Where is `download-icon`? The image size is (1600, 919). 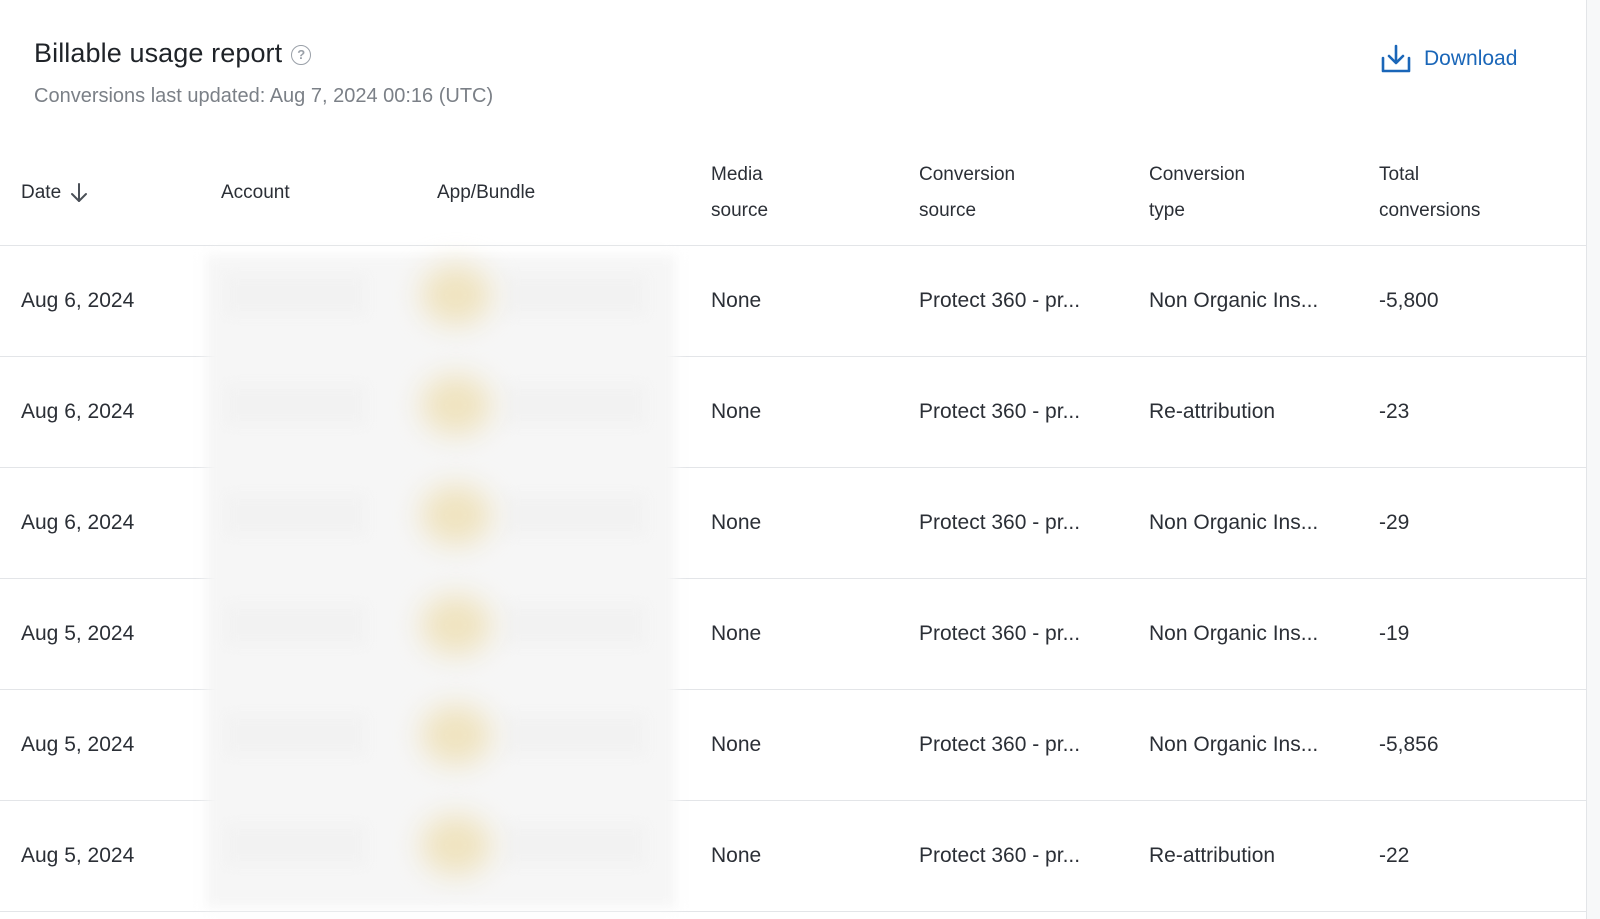 download-icon is located at coordinates (1396, 58).